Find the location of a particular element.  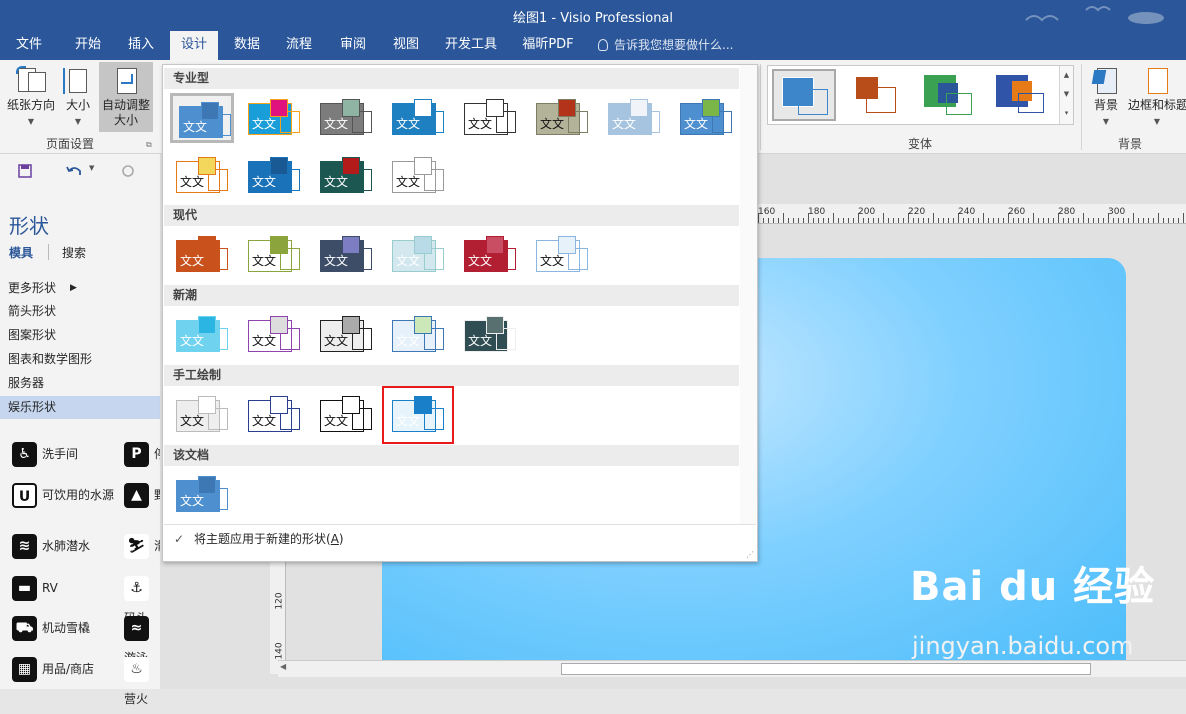

shape-dock: ⚓码头 is located at coordinates (142, 599).